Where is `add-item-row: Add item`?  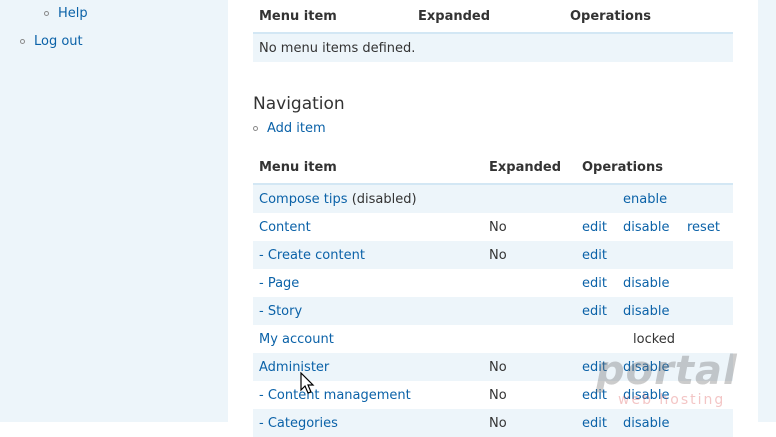 add-item-row: Add item is located at coordinates (289, 128).